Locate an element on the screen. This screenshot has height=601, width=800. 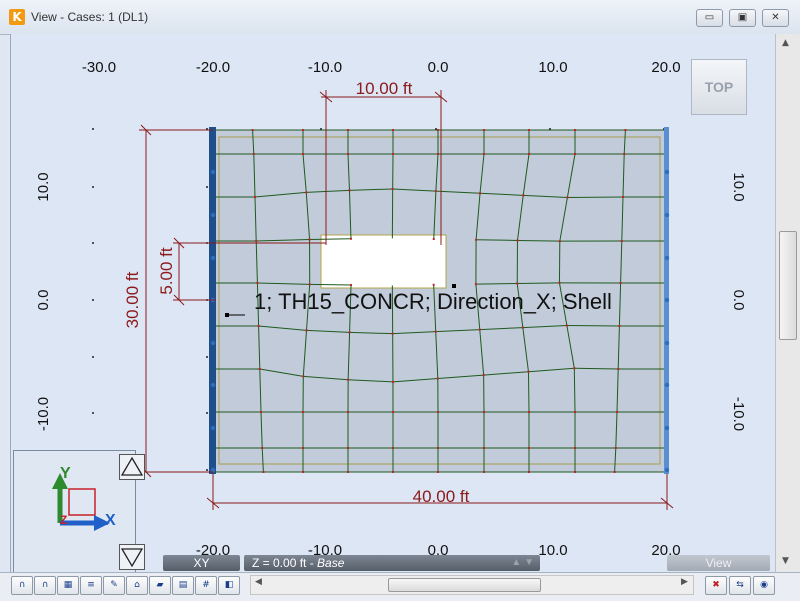
ruler-label-right: 10.0 is located at coordinates (738, 186).